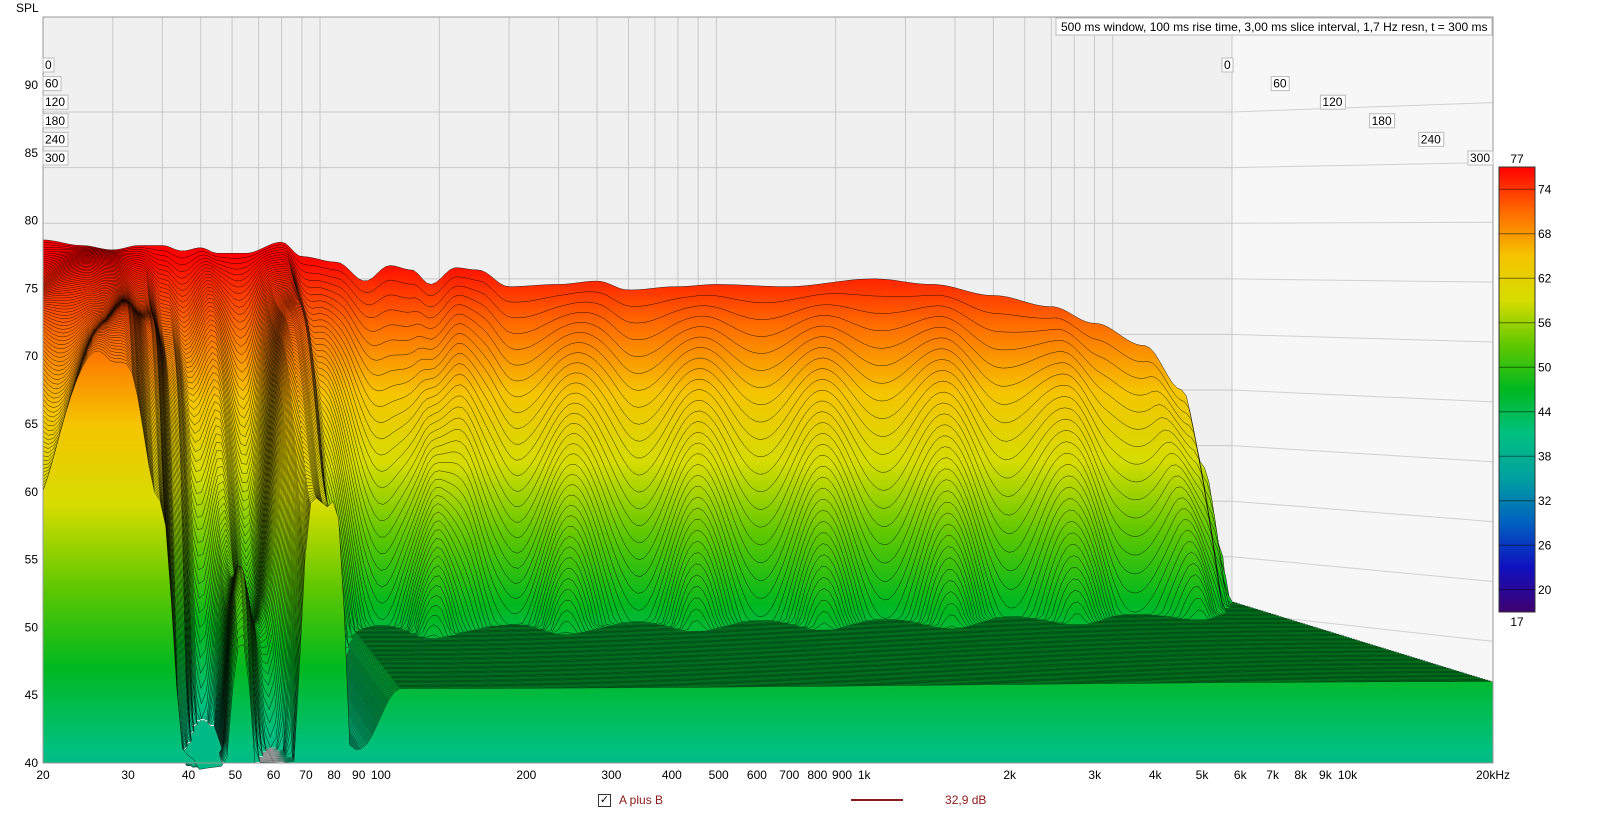  What do you see at coordinates (1241, 775) in the screenshot?
I see `x-tick-label: 6k` at bounding box center [1241, 775].